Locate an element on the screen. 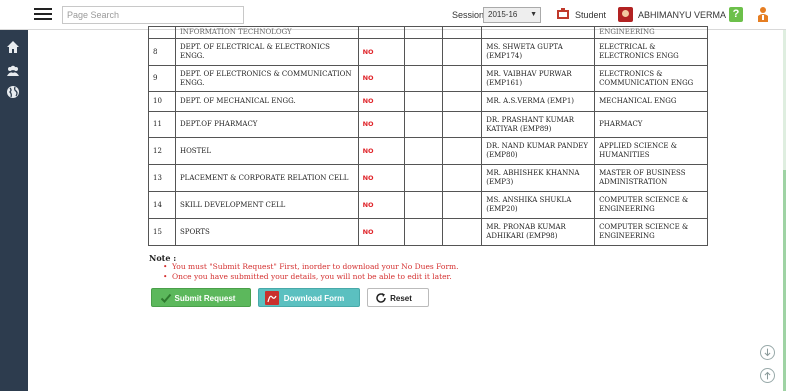  dept-cell: INFORMATION TECHNOLOGY is located at coordinates (266, 32).